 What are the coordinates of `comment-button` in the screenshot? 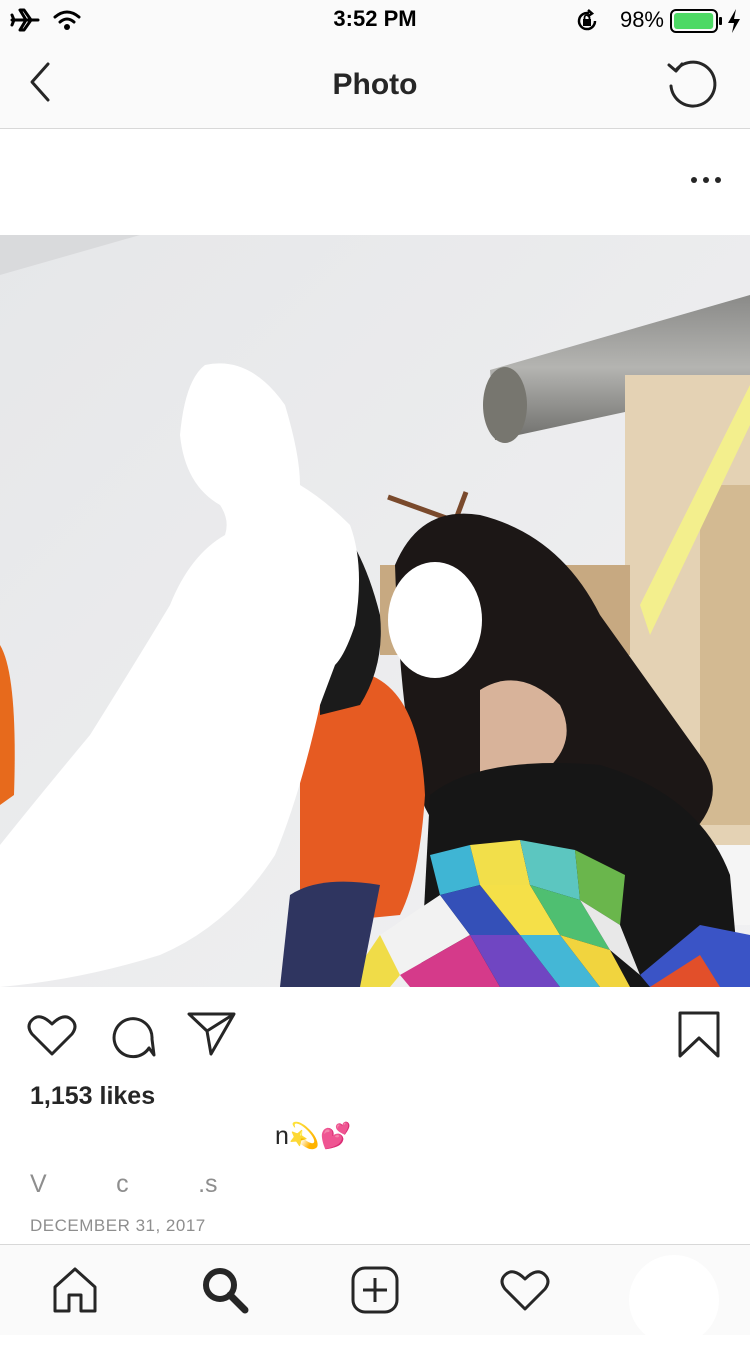 It's located at (132, 1035).